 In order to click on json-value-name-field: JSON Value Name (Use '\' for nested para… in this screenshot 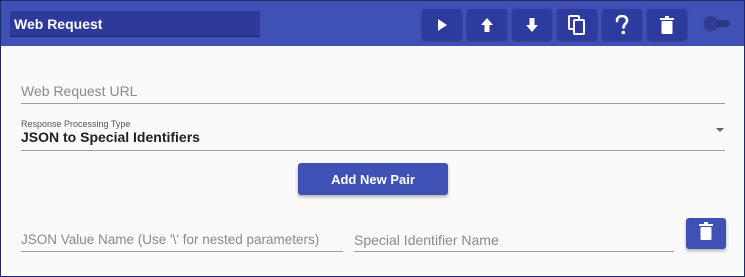, I will do `click(182, 239)`.